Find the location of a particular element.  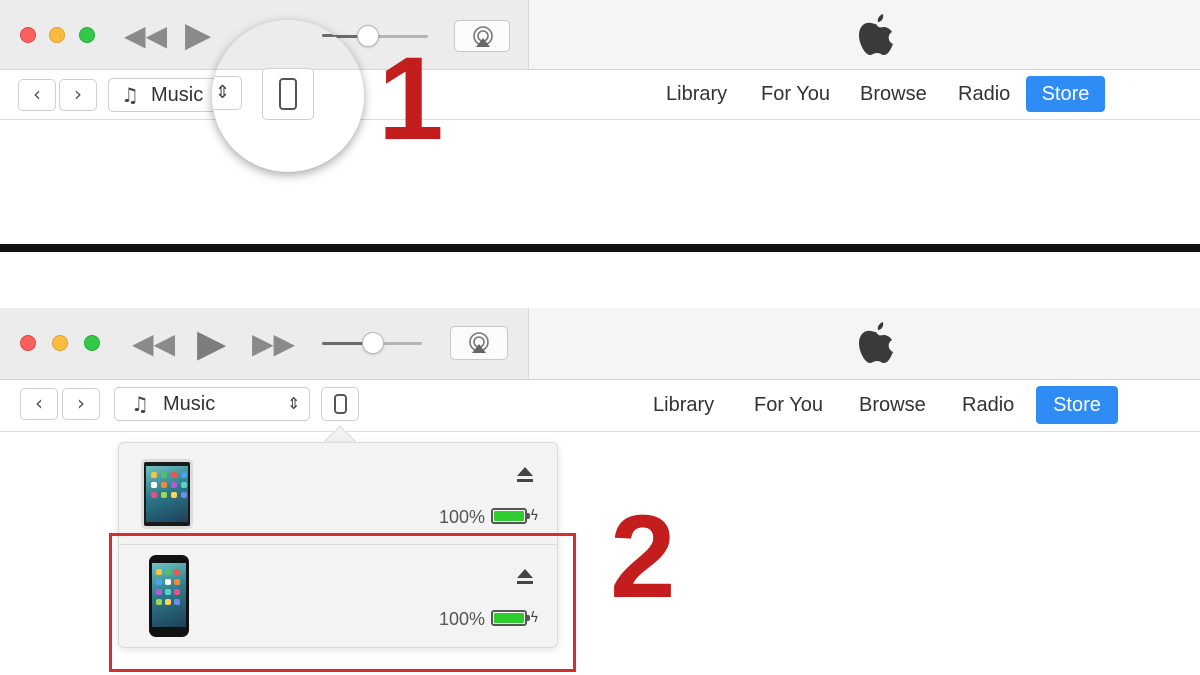

chevron-updown-icon: ⇕ is located at coordinates (294, 403).